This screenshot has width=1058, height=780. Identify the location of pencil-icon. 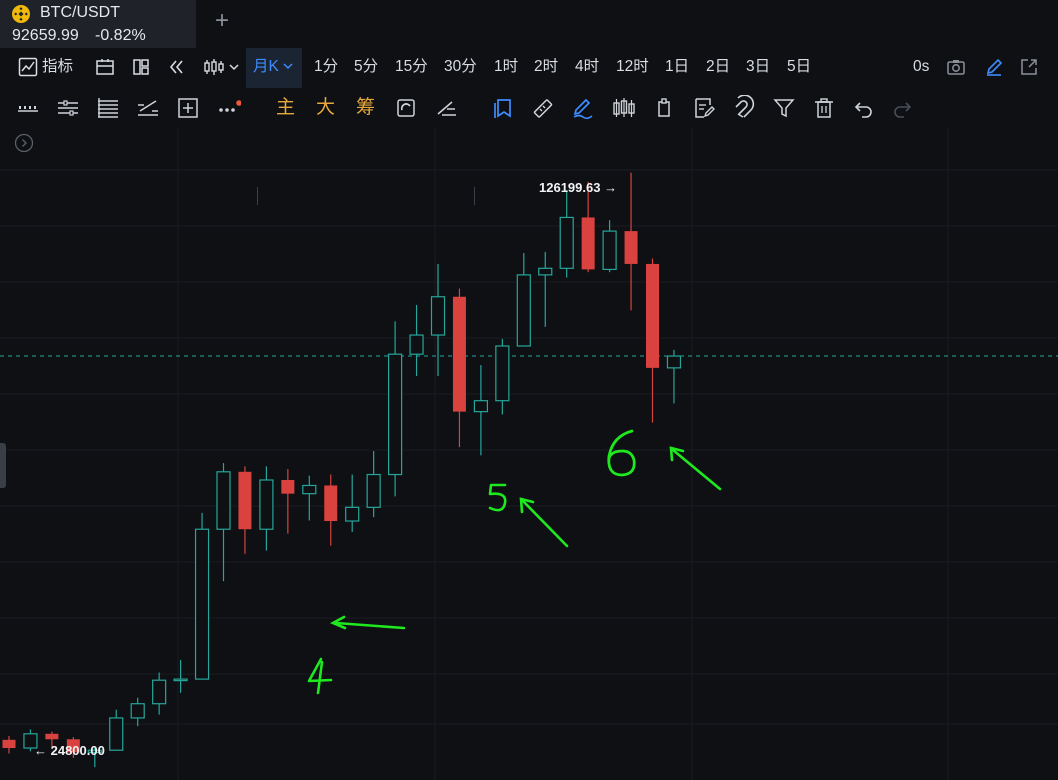
(994, 67).